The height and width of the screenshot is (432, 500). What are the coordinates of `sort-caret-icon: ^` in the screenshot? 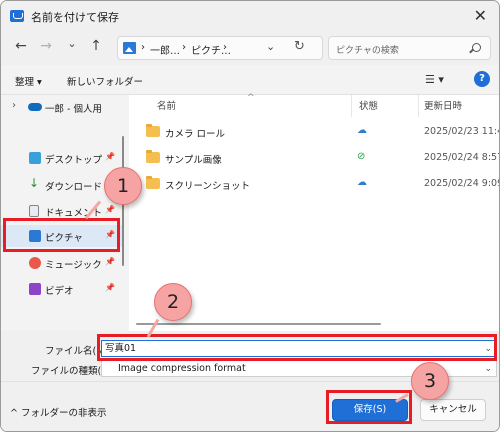 It's located at (251, 98).